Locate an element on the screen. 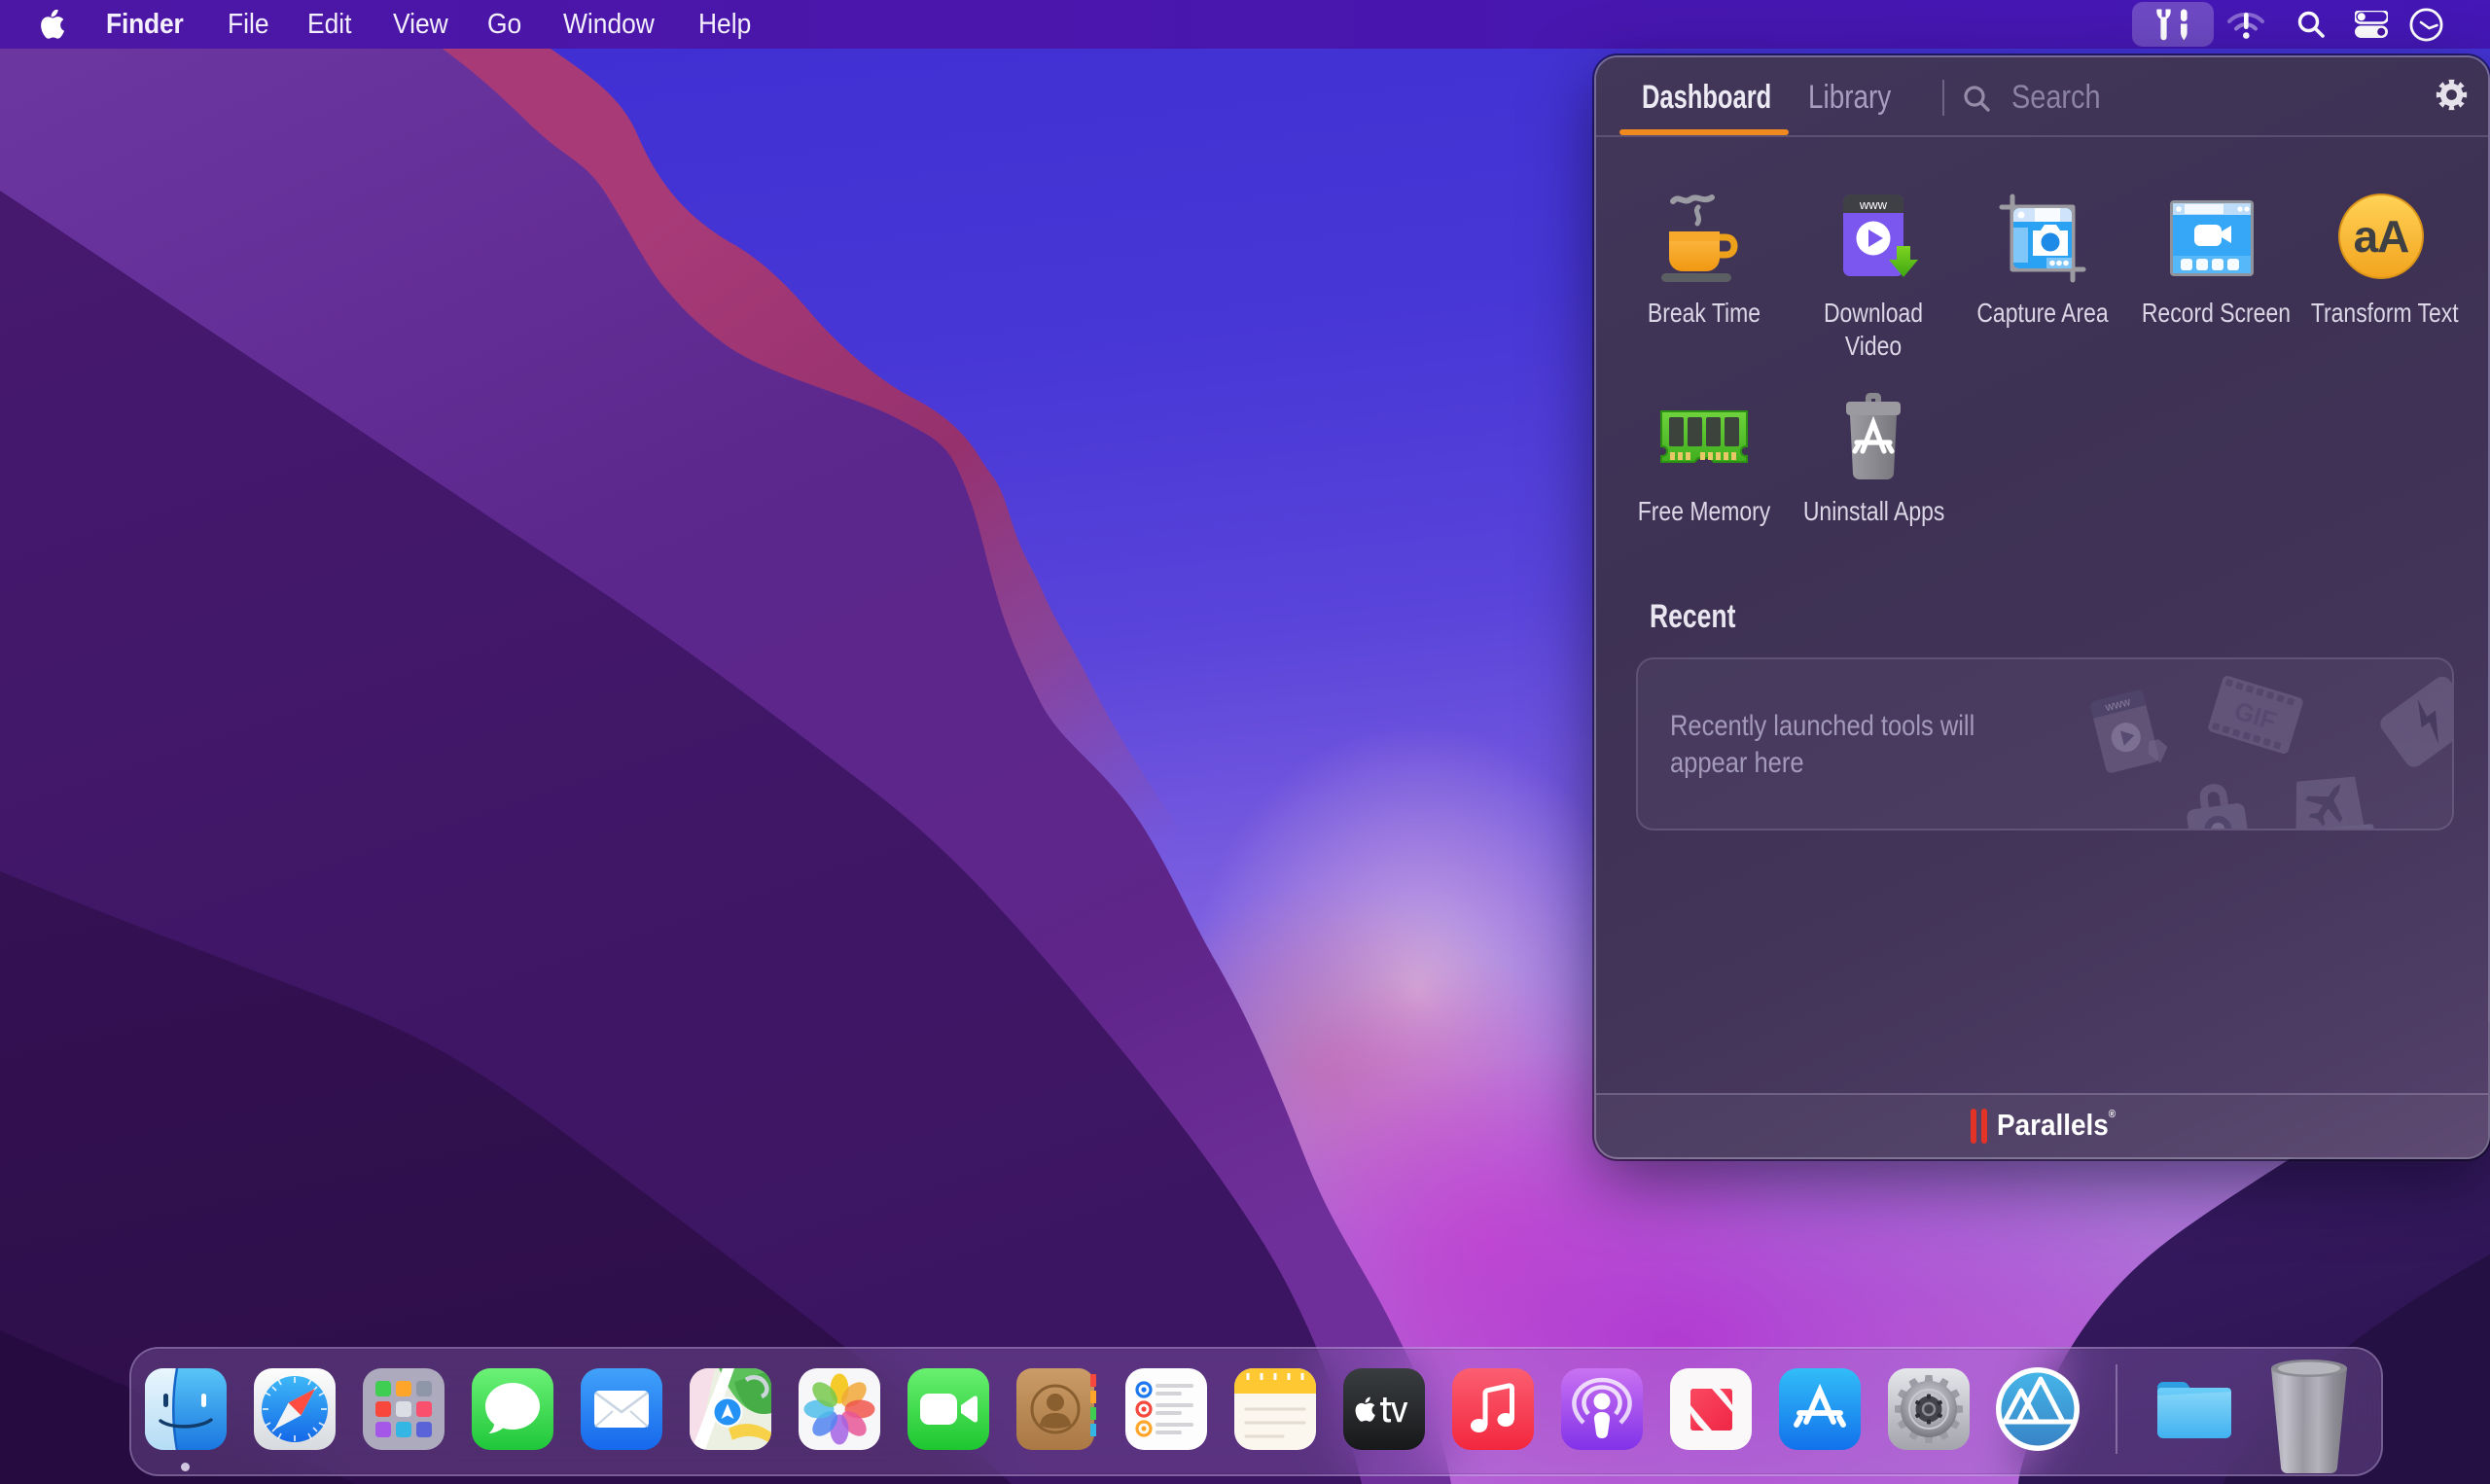 The height and width of the screenshot is (1484, 2490). svg-text: aA is located at coordinates (2381, 237).